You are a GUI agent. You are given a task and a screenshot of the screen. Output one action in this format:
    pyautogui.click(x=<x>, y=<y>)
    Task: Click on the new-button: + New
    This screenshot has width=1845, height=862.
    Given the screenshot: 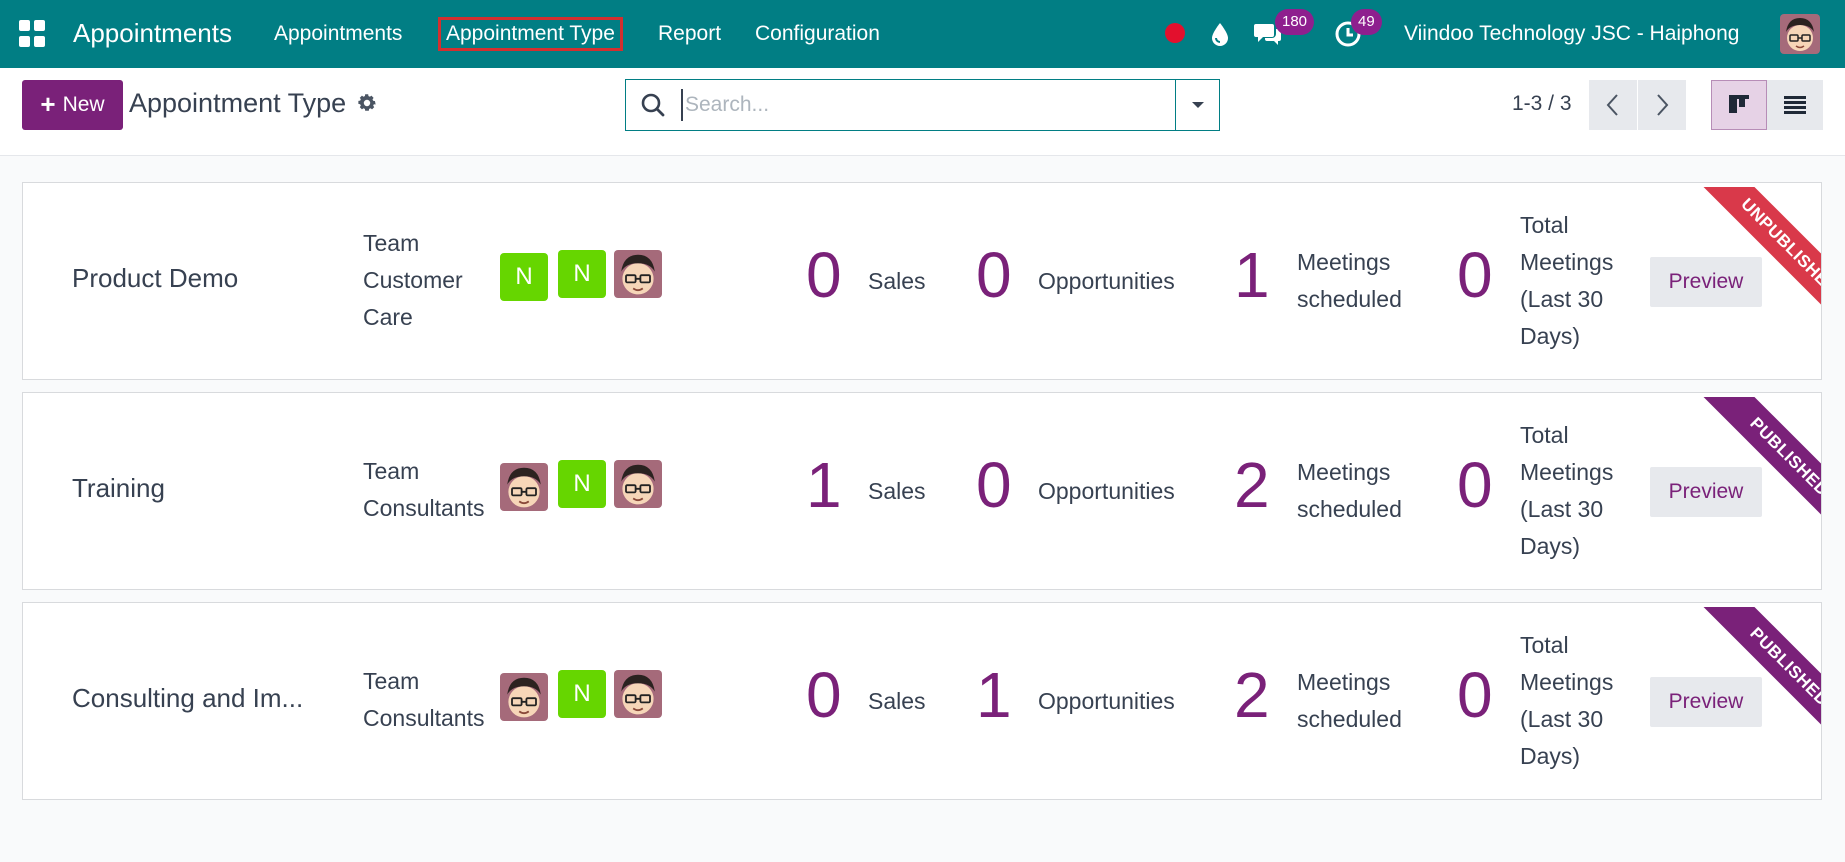 What is the action you would take?
    pyautogui.click(x=72, y=105)
    